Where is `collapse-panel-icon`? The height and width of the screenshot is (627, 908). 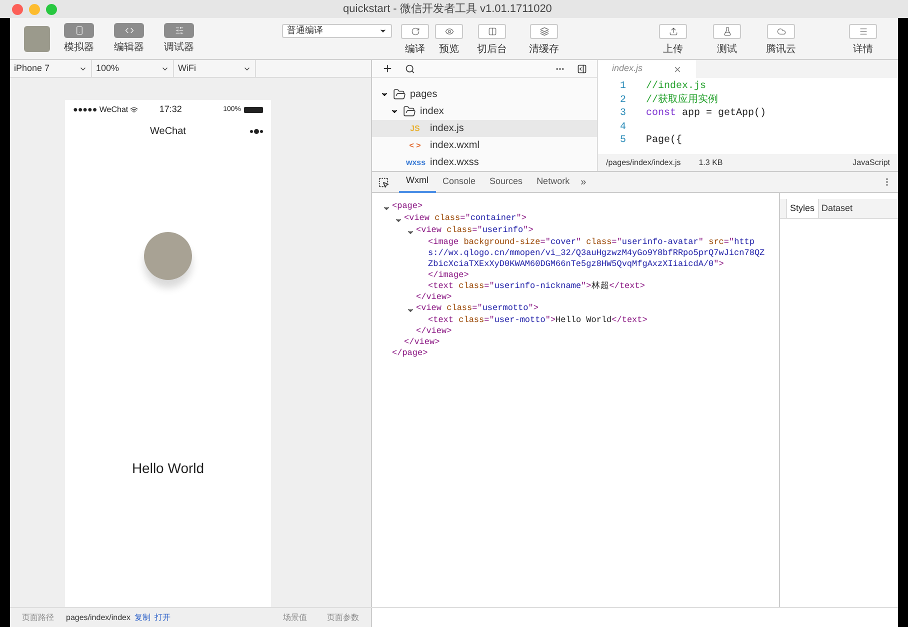 collapse-panel-icon is located at coordinates (582, 69).